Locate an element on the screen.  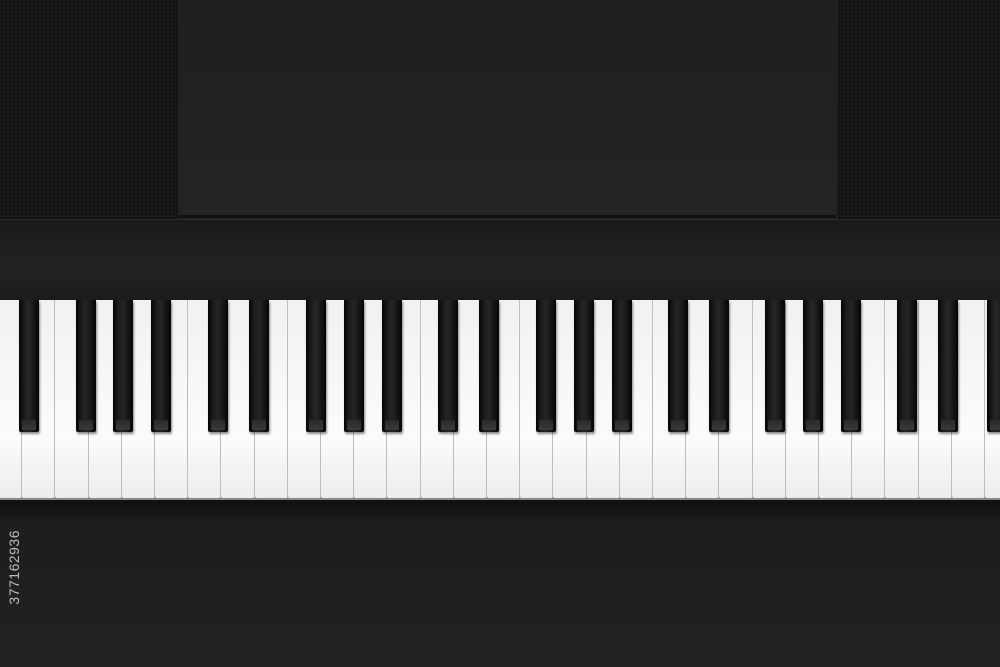
right-speaker-grille is located at coordinates (919, 109).